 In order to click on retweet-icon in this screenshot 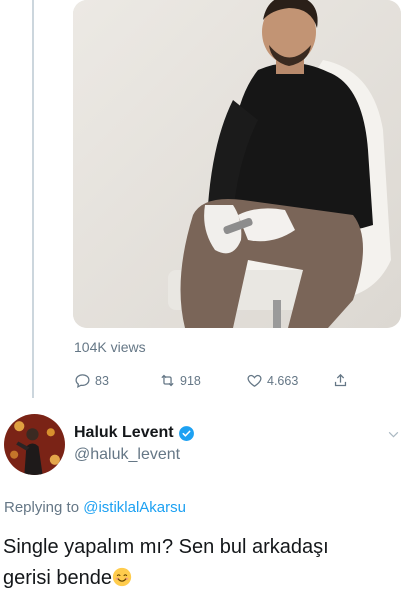, I will do `click(167, 380)`.